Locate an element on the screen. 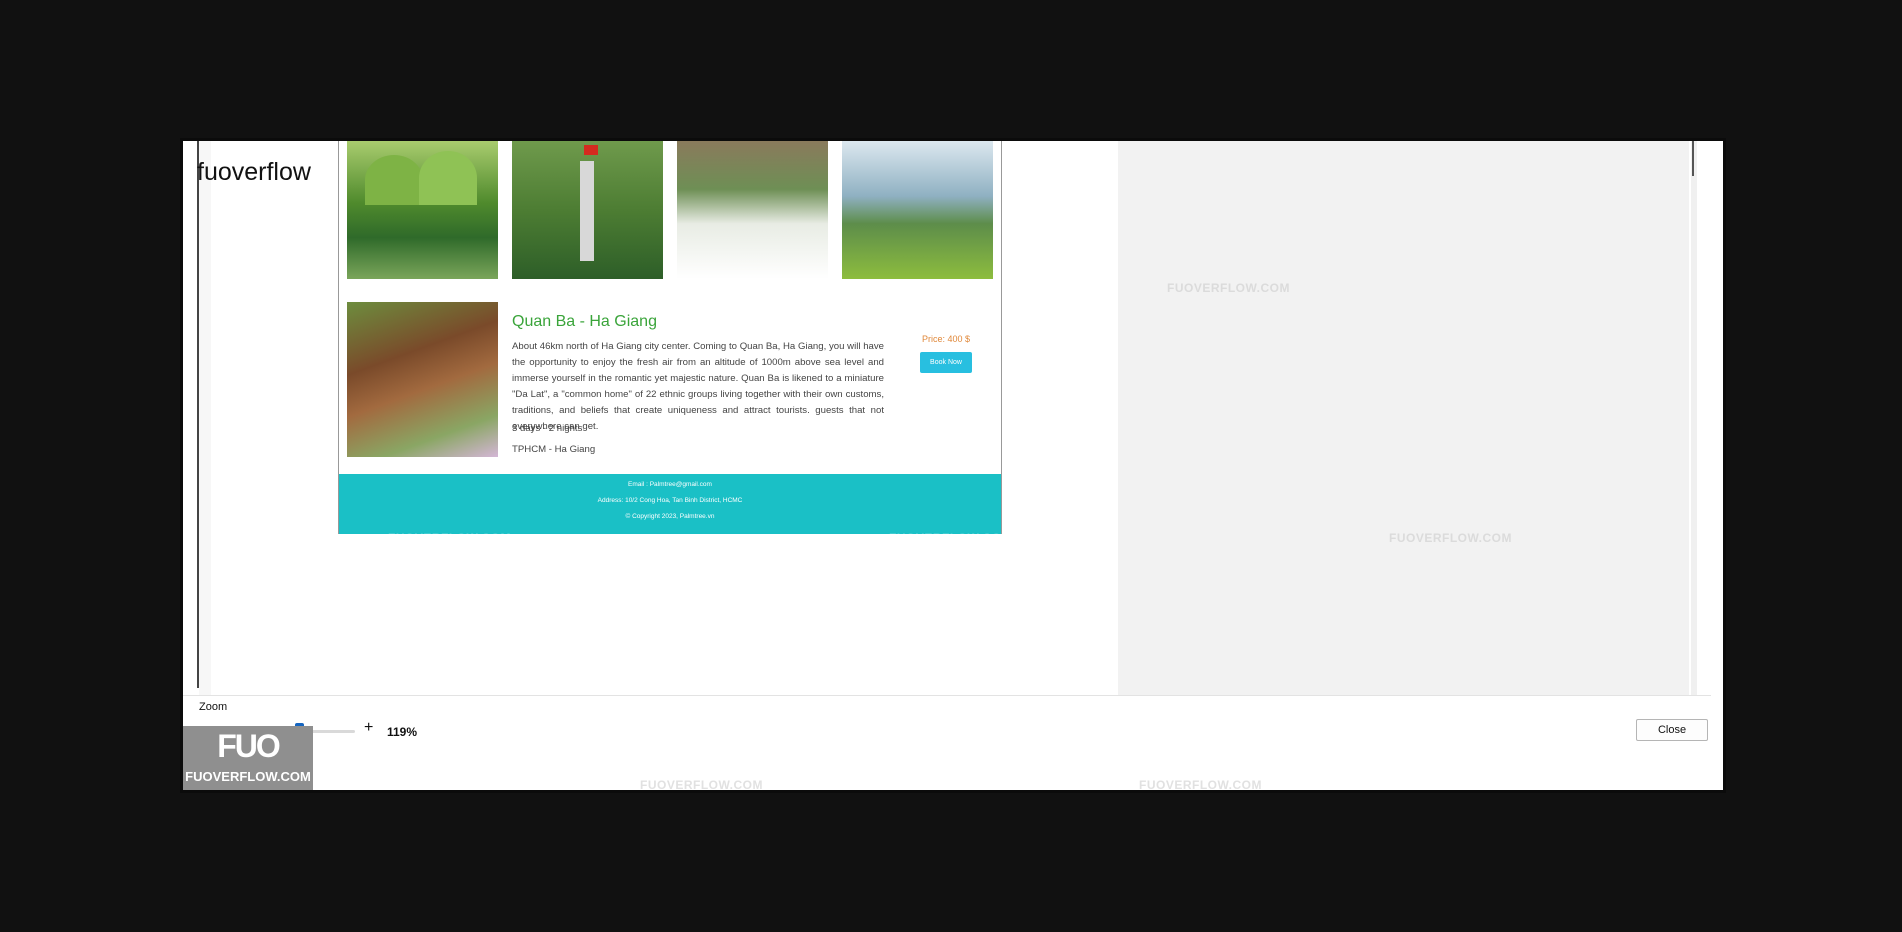 The width and height of the screenshot is (1902, 932). footer-copyright: © Copyright 2023, Palmtree.vn is located at coordinates (670, 516).